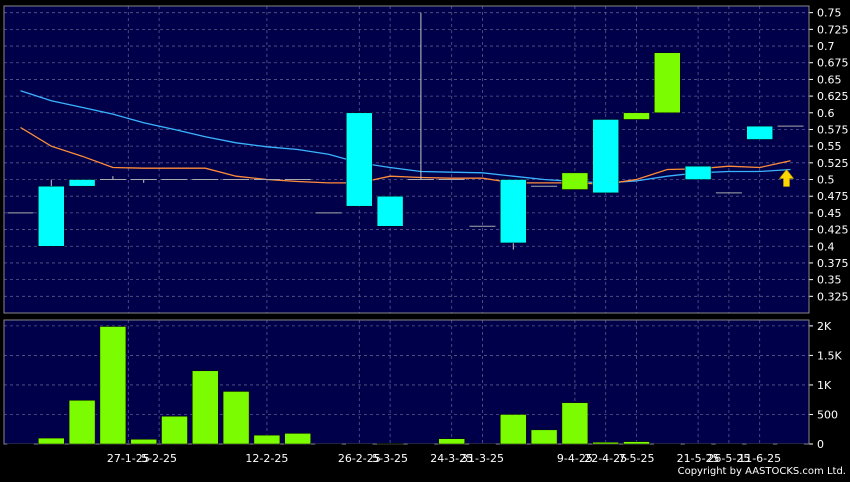 Image resolution: width=850 pixels, height=482 pixels. Describe the element at coordinates (829, 13) in the screenshot. I see `price-tick-label: 0.75` at that location.